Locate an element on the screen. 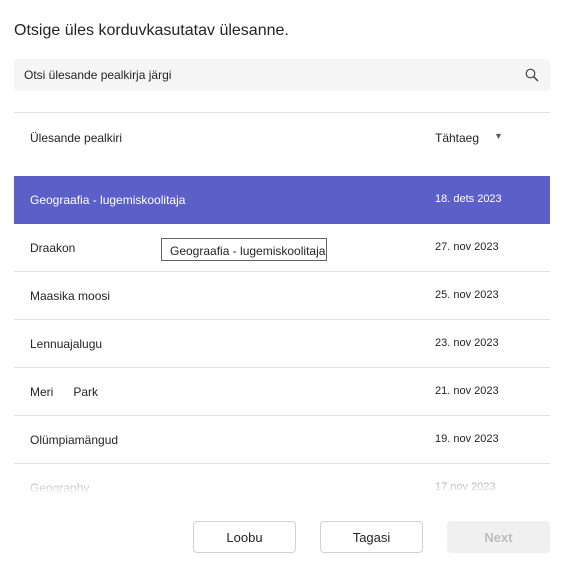  row-title: Olümpiamängud is located at coordinates (74, 440).